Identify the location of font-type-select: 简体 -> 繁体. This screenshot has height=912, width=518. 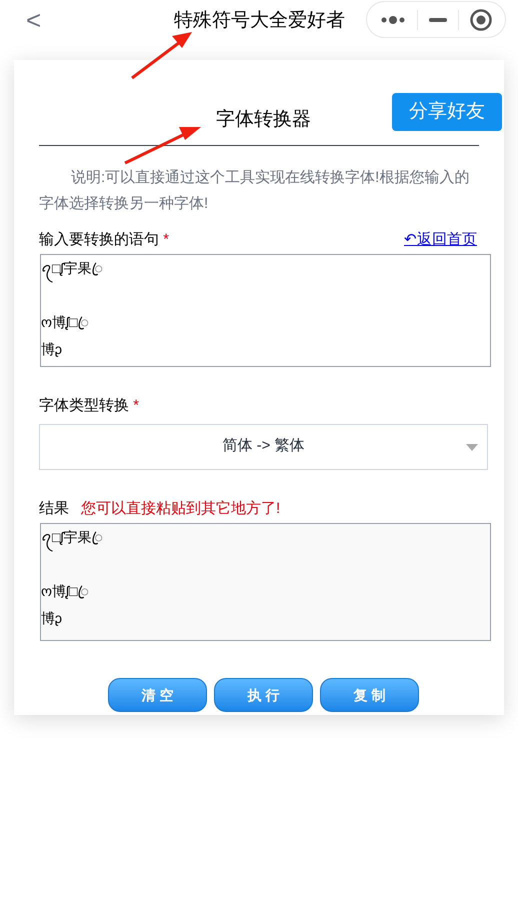
(263, 447).